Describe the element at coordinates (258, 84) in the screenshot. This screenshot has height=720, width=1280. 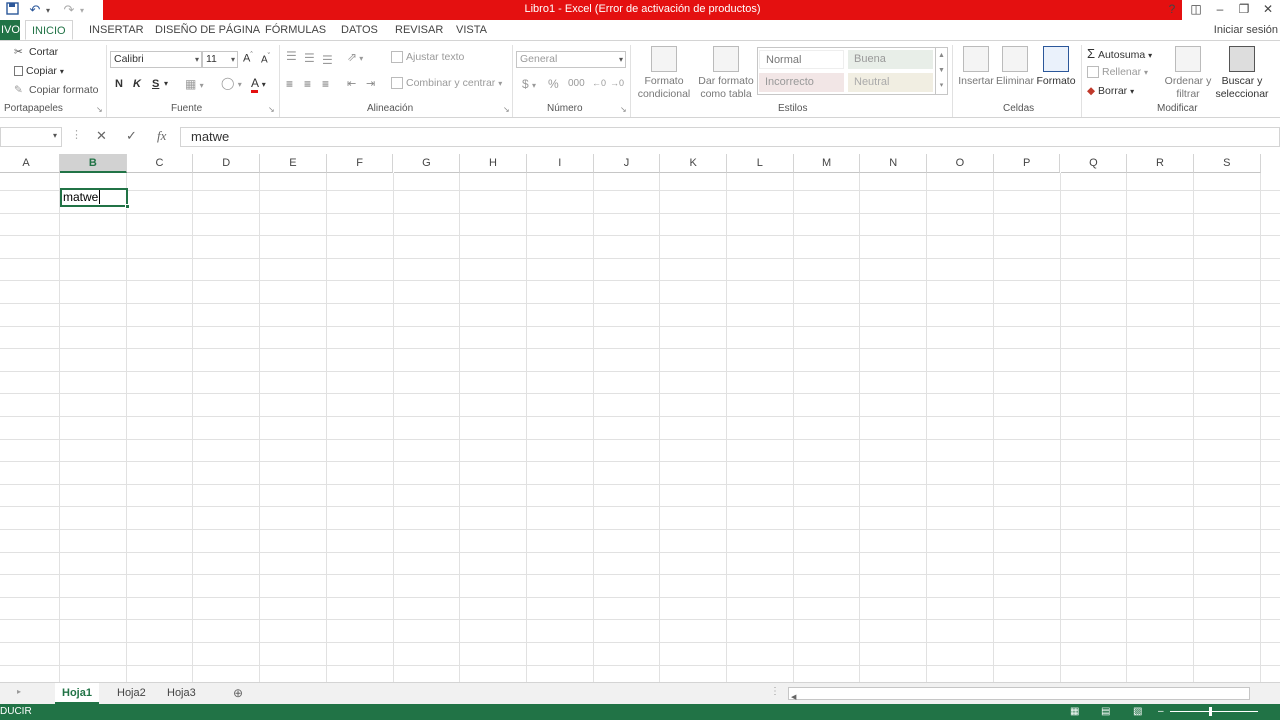
I see `font-color-icon: A ▾` at that location.